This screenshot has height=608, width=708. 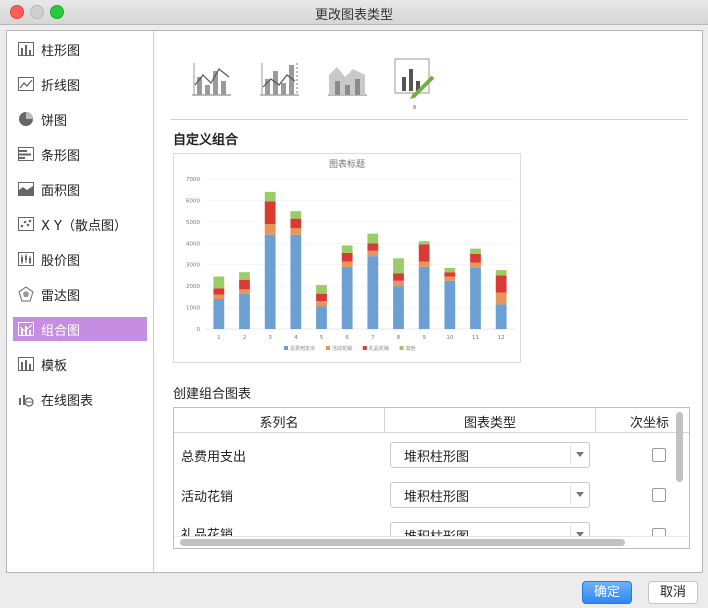 I want to click on table-header: 系列名 图表类型 次坐标, so click(x=431, y=420).